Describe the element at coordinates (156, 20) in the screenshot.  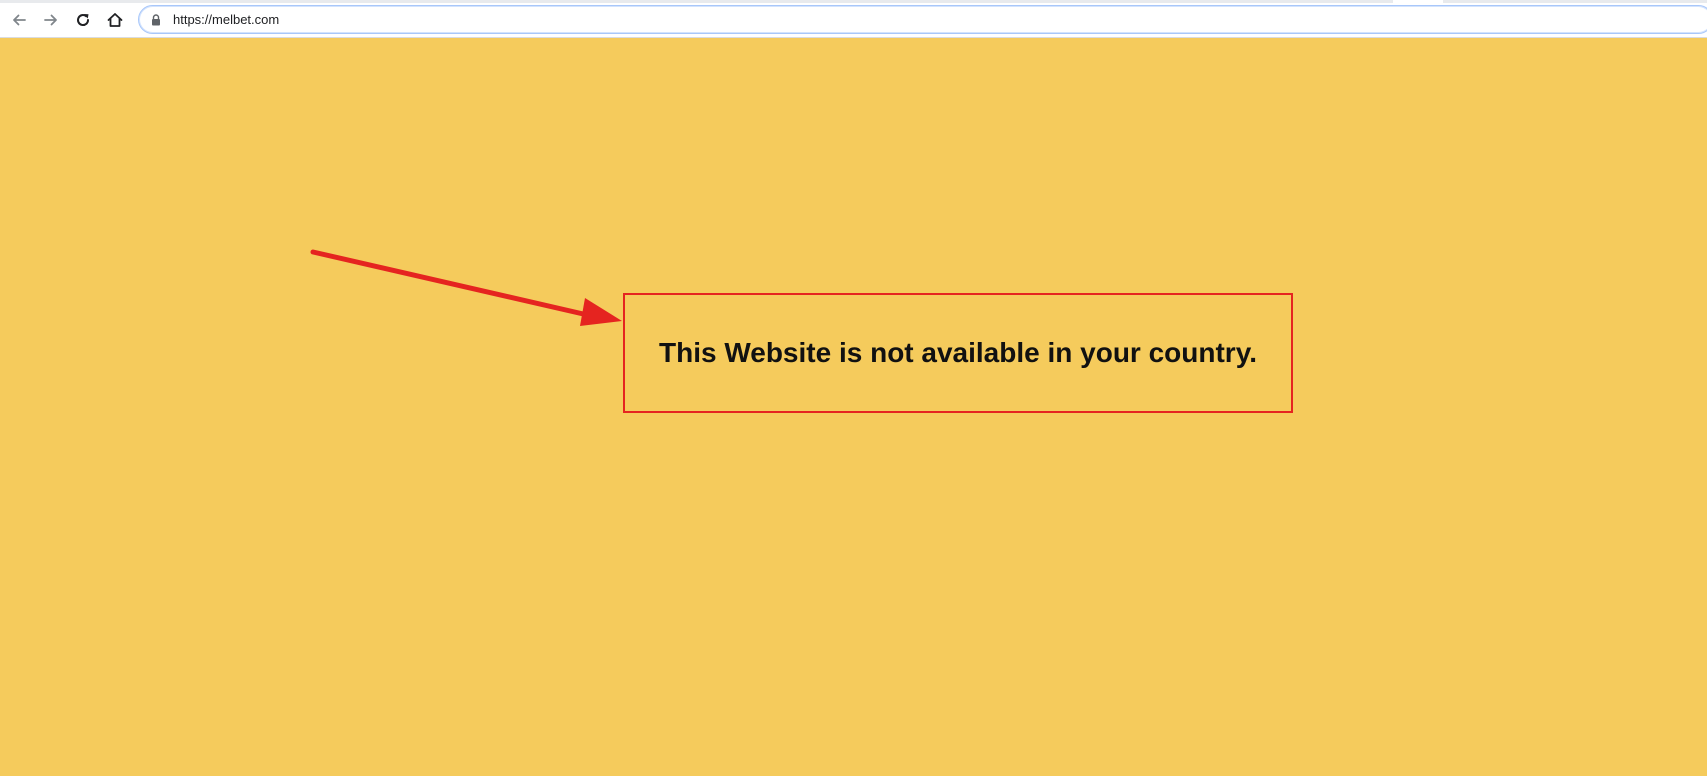
I see `lock-icon` at that location.